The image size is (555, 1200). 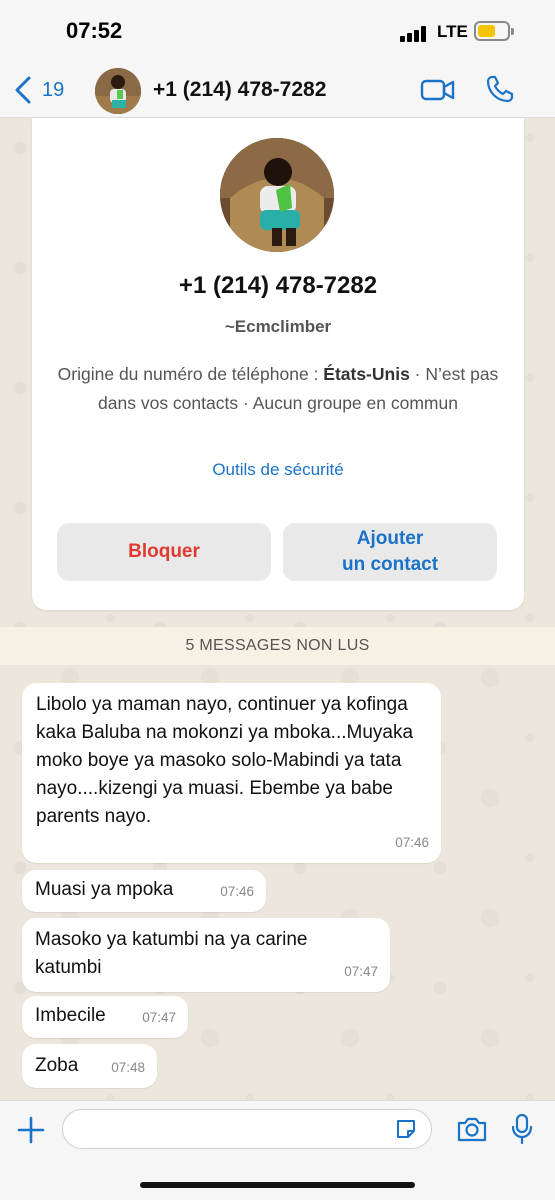 What do you see at coordinates (366, 374) in the screenshot?
I see `origin-country: États-Unis` at bounding box center [366, 374].